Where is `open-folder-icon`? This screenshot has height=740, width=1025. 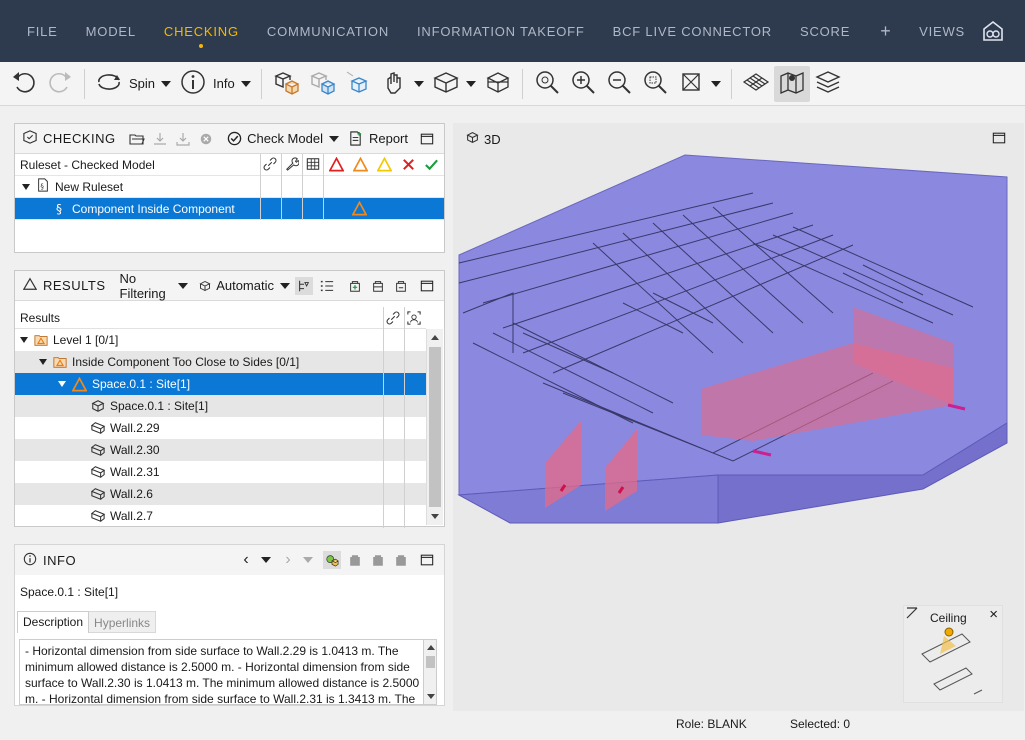
open-folder-icon is located at coordinates (137, 139).